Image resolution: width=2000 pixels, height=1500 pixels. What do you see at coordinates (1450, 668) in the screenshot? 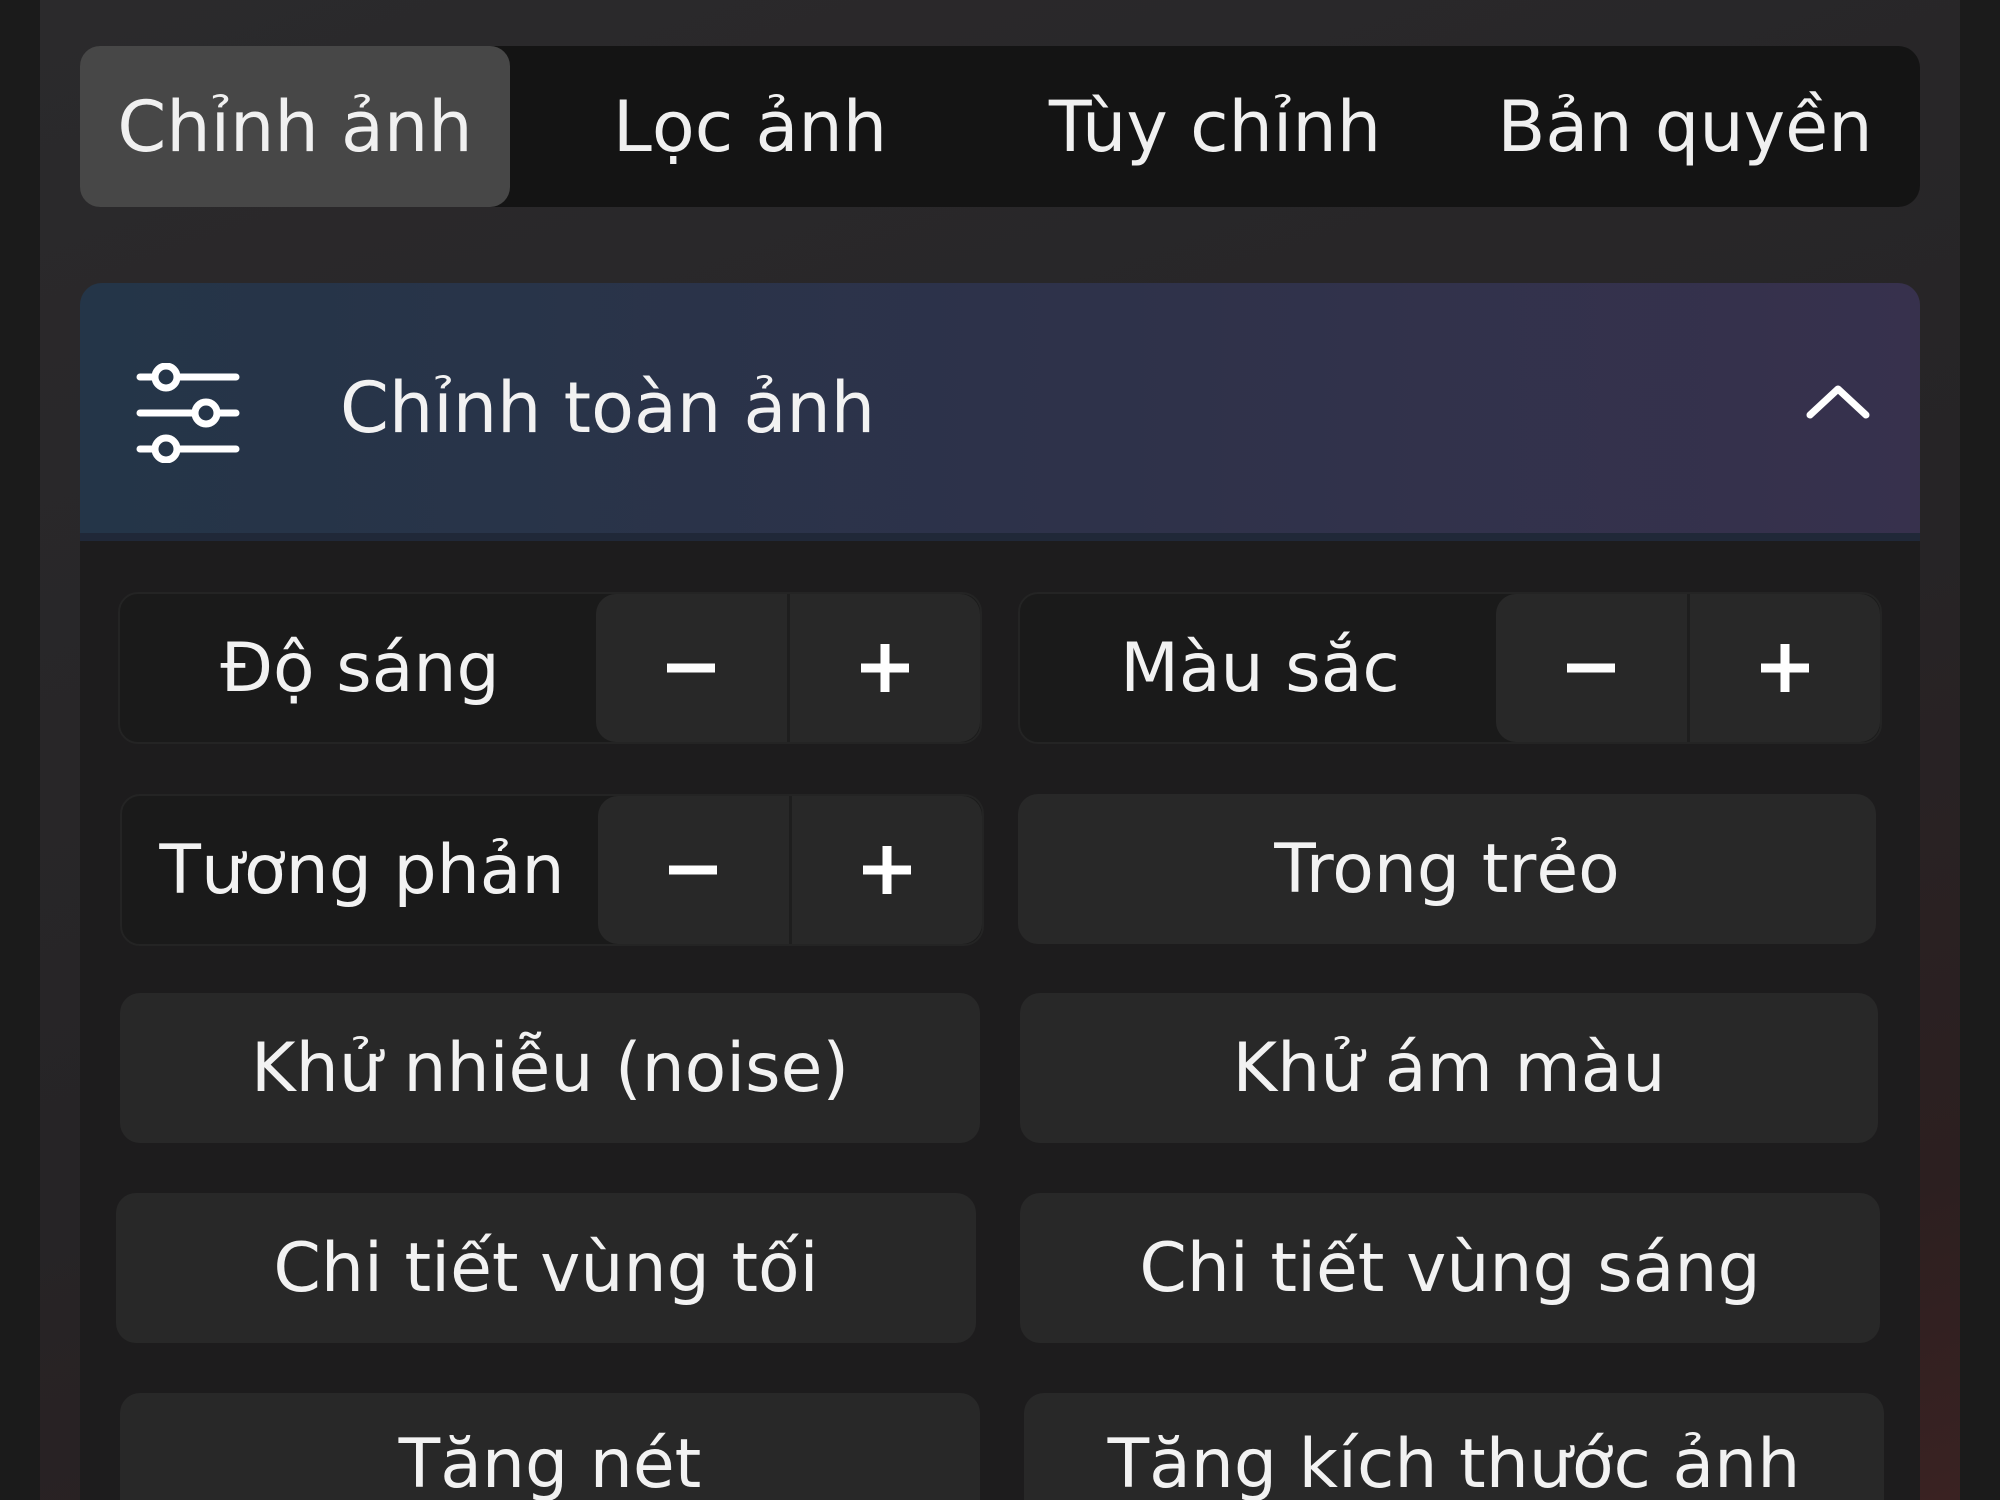
I see `color-stepper: Màu sắc` at bounding box center [1450, 668].